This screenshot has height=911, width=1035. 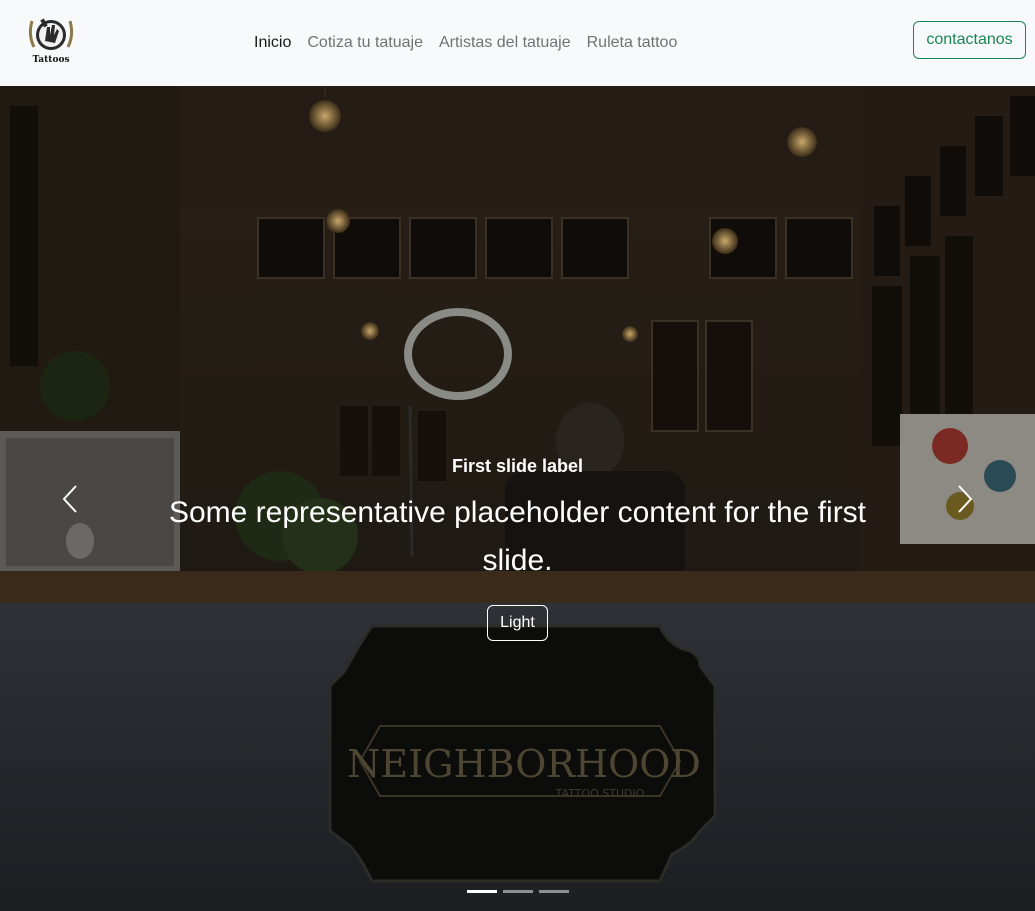 What do you see at coordinates (365, 43) in the screenshot?
I see `nav-link-cotiza: Cotiza tu tatuaje` at bounding box center [365, 43].